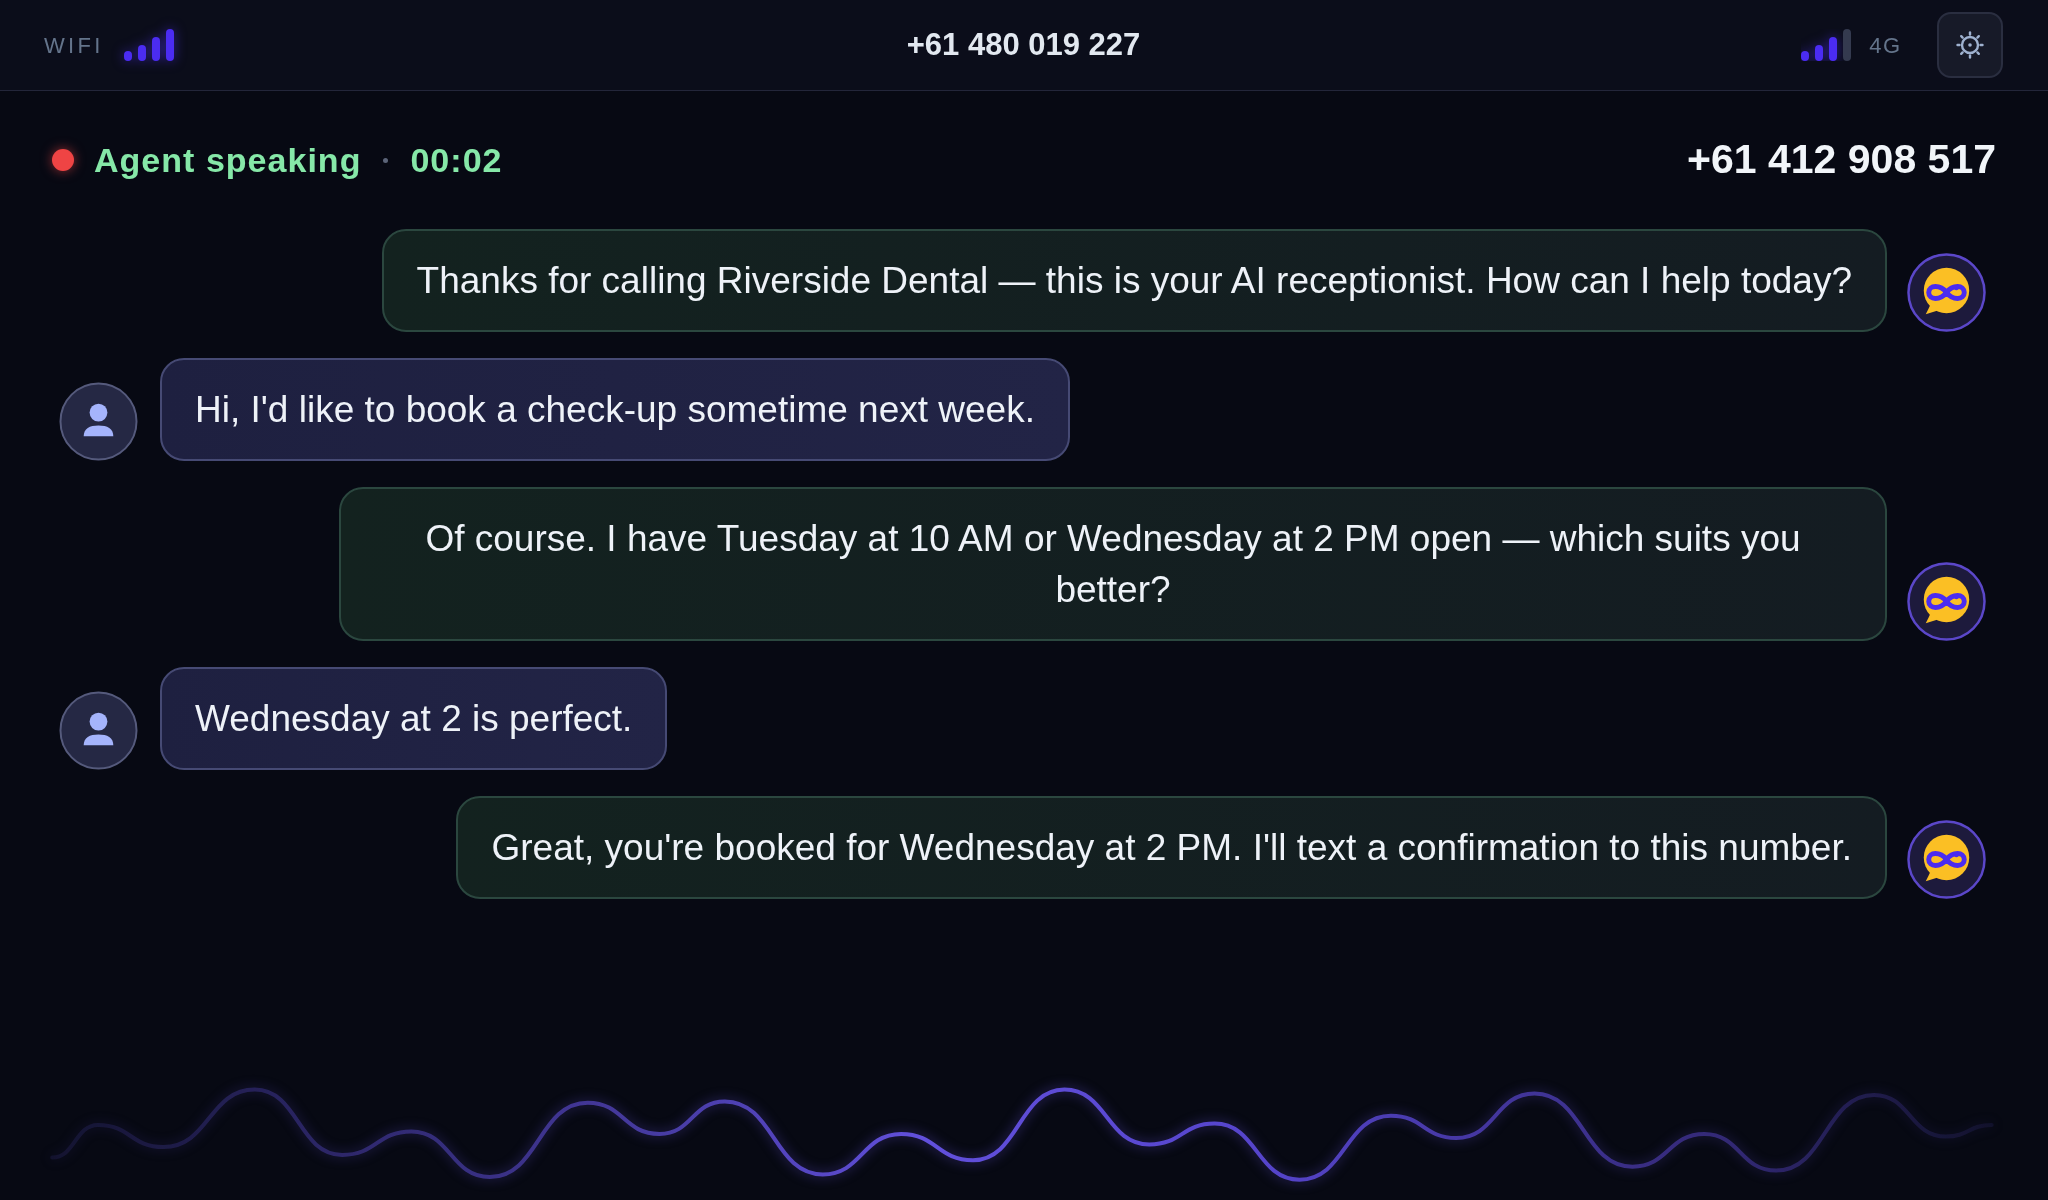 The height and width of the screenshot is (1200, 2048). I want to click on settings-icon, so click(1970, 45).